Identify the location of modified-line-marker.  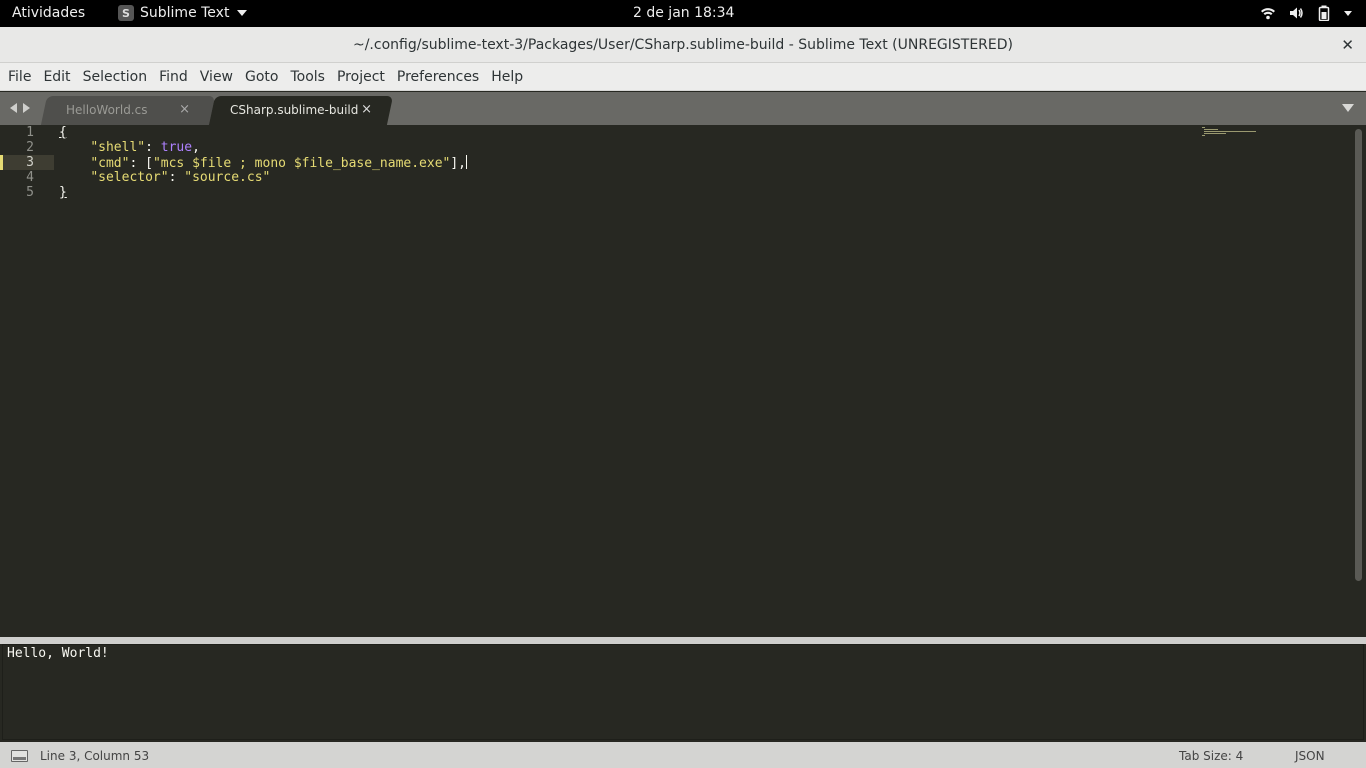
(1, 162).